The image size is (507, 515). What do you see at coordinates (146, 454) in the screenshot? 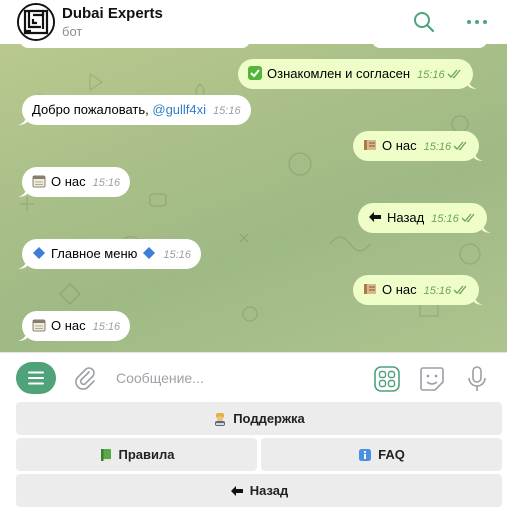
I see `keyboard-button-label: Правила` at bounding box center [146, 454].